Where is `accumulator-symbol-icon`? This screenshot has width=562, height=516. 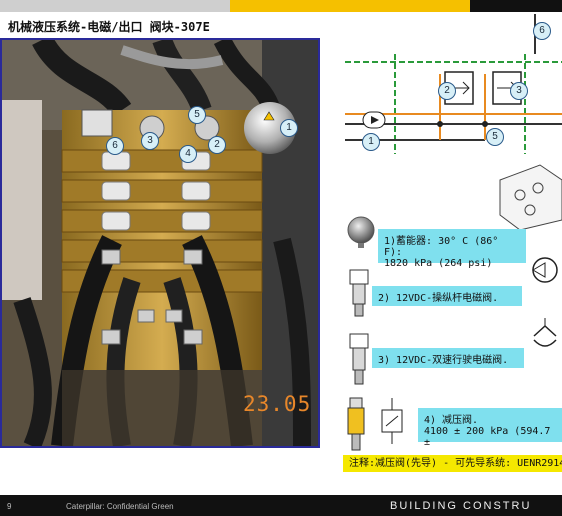 accumulator-symbol-icon is located at coordinates (545, 332).